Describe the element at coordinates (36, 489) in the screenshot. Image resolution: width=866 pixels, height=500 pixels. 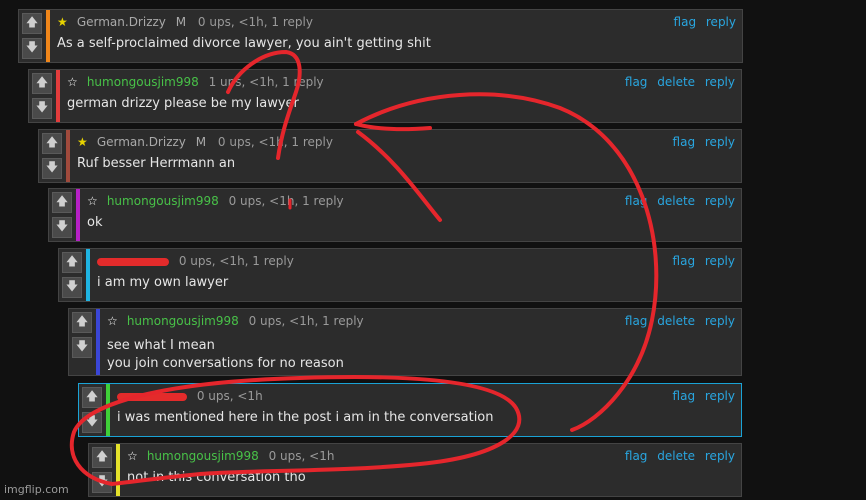
I see `watermark: imgflip.com` at that location.